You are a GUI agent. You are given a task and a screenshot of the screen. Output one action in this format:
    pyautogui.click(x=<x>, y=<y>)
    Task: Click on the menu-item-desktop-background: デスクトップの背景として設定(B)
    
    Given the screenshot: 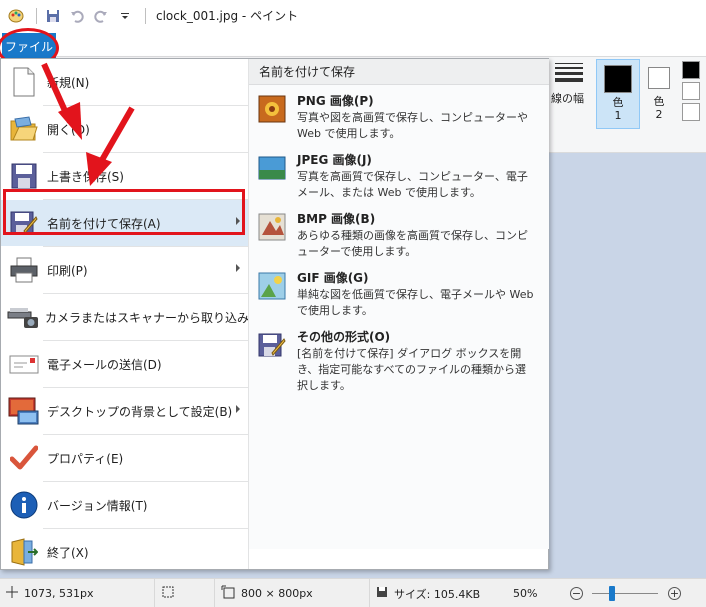 What is the action you would take?
    pyautogui.click(x=124, y=411)
    